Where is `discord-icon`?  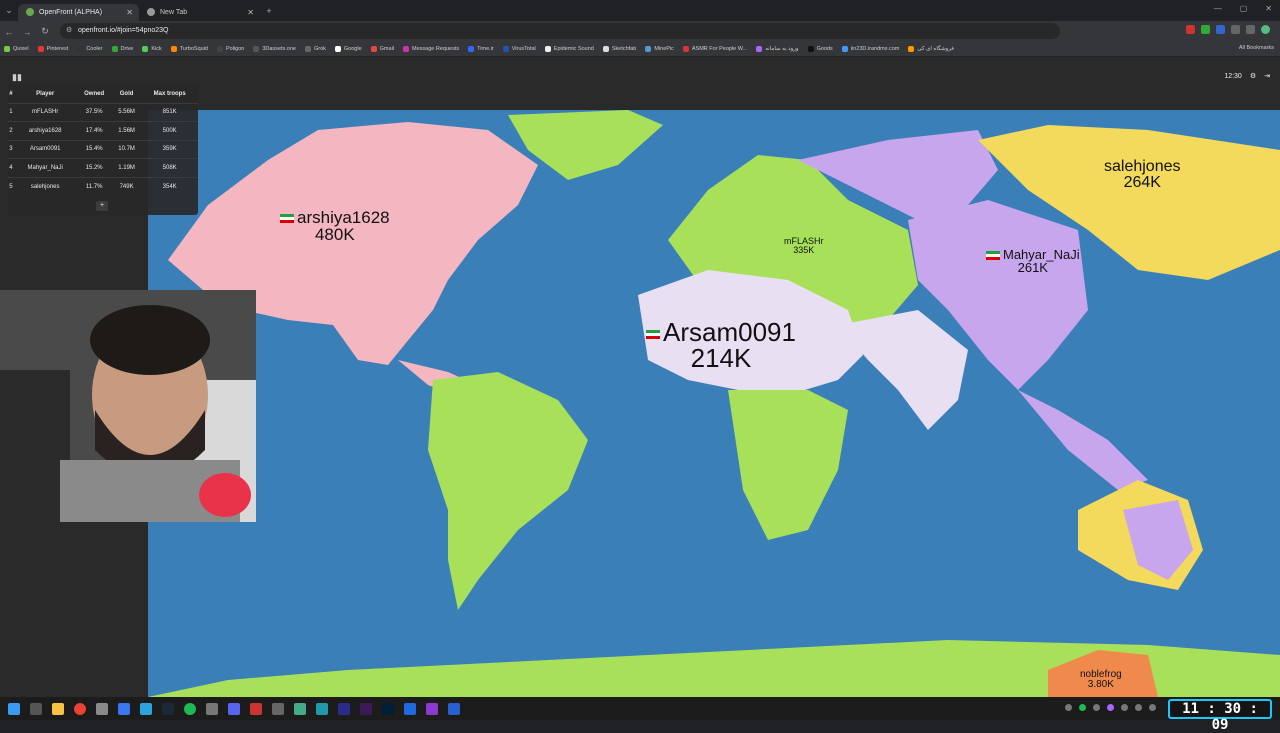
discord-icon is located at coordinates (234, 708).